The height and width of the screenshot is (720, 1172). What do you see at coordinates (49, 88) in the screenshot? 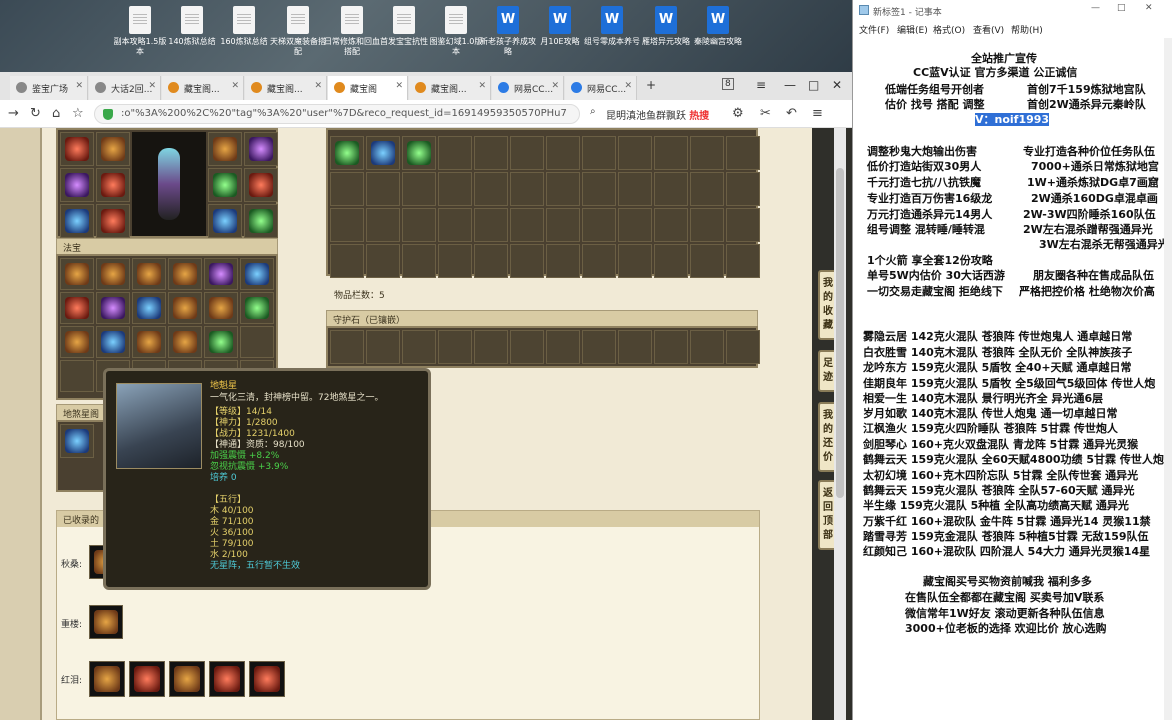
I see `tab-1: 鉴宝广场 ✕` at bounding box center [49, 88].